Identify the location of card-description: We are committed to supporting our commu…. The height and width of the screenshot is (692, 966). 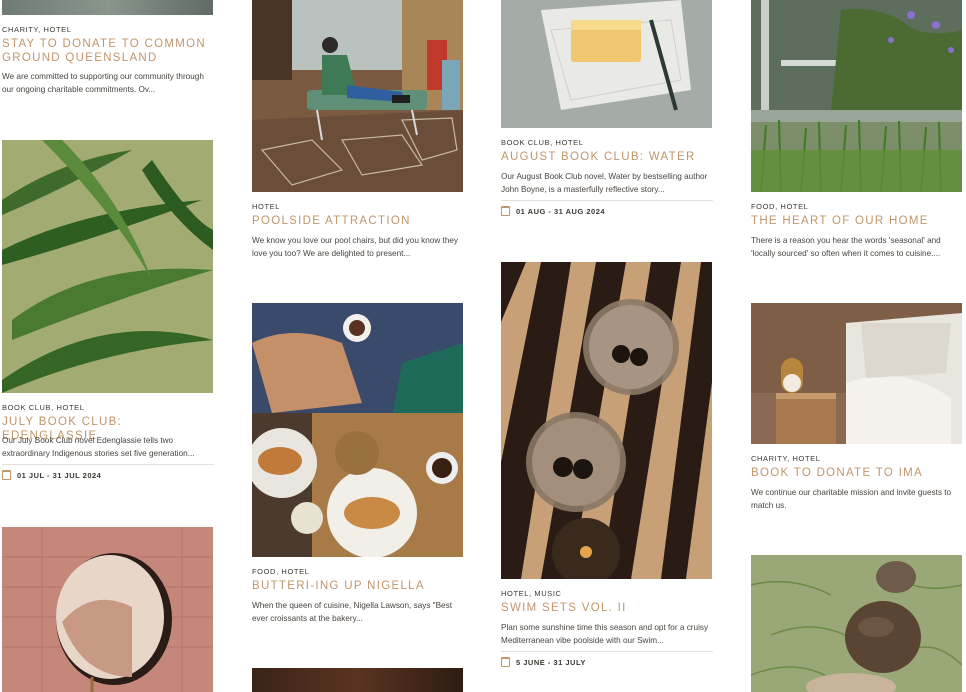
(103, 83).